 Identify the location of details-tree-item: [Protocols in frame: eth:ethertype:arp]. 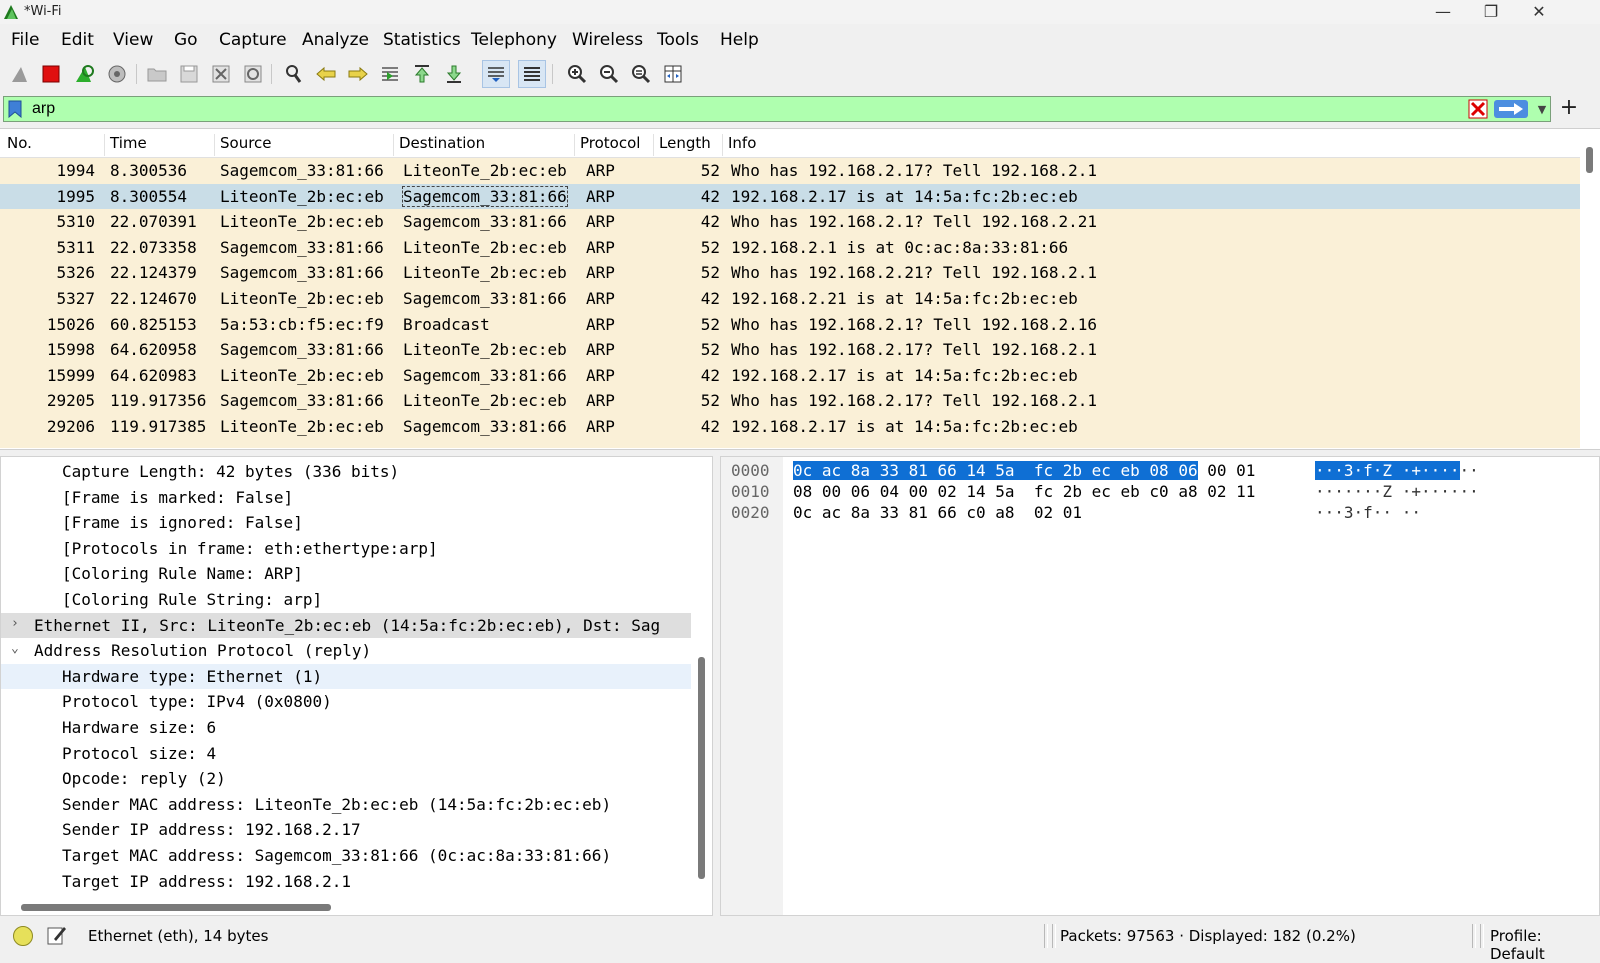
(346, 549).